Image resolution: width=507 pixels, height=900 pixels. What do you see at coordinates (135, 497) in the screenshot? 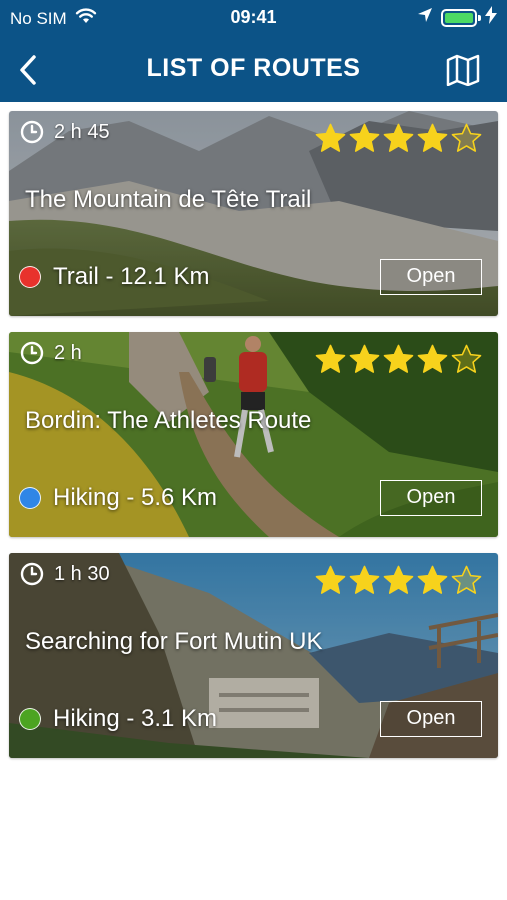
I see `route-type-distance: Hiking - 5.6 Km` at bounding box center [135, 497].